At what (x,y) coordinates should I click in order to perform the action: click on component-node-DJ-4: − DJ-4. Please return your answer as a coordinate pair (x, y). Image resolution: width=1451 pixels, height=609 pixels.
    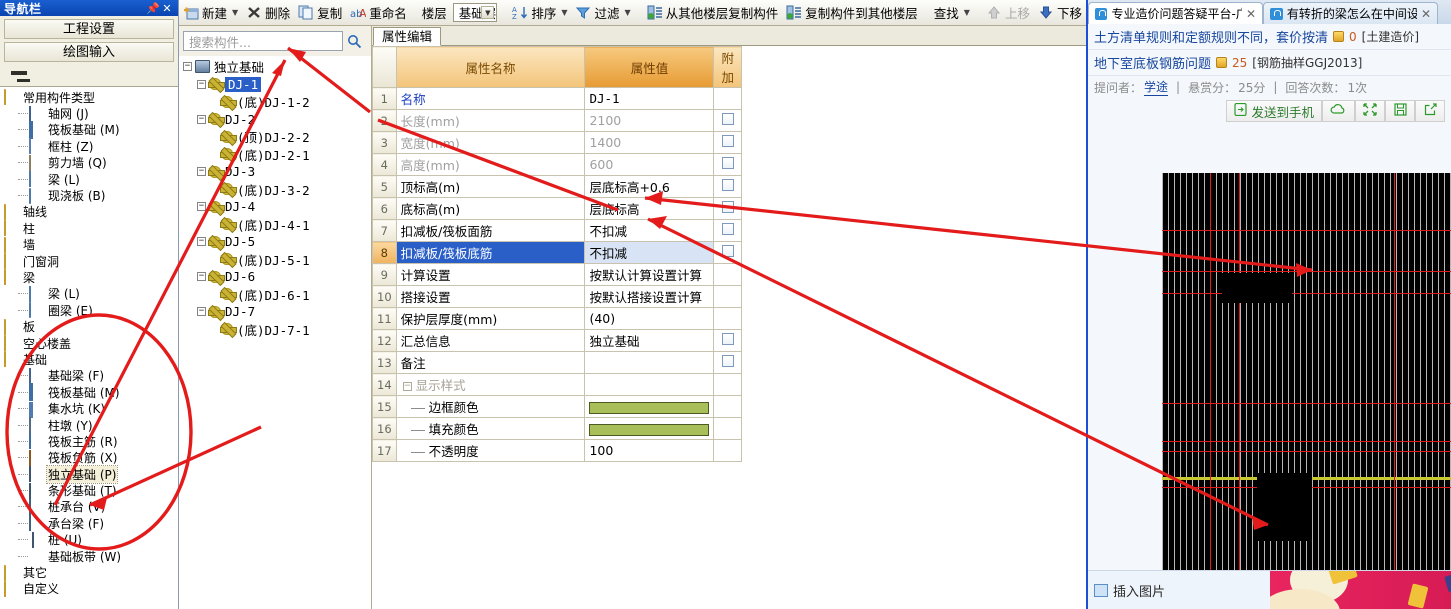
    Looking at the image, I should click on (275, 207).